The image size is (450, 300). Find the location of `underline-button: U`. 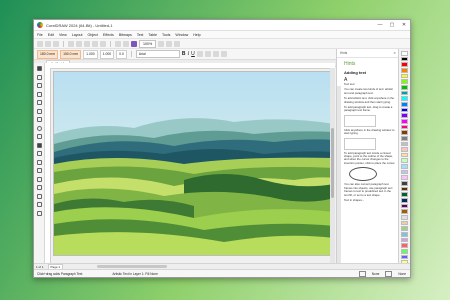

underline-button: U is located at coordinates (193, 54).